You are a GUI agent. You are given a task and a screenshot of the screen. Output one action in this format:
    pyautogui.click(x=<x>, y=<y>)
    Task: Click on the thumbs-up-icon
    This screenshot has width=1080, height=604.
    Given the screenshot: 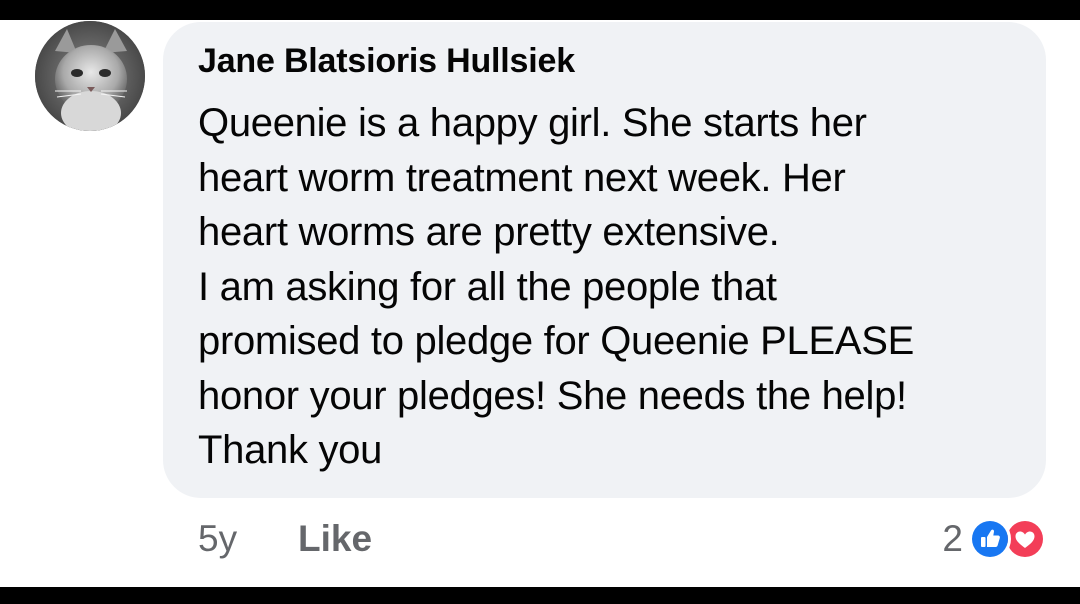 What is the action you would take?
    pyautogui.click(x=990, y=539)
    